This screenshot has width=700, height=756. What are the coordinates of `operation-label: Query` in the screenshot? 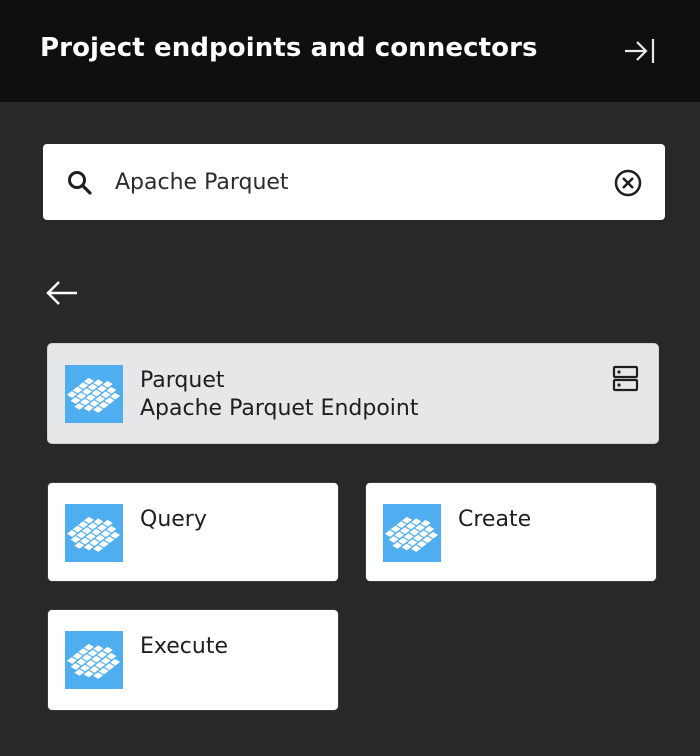 It's located at (173, 519).